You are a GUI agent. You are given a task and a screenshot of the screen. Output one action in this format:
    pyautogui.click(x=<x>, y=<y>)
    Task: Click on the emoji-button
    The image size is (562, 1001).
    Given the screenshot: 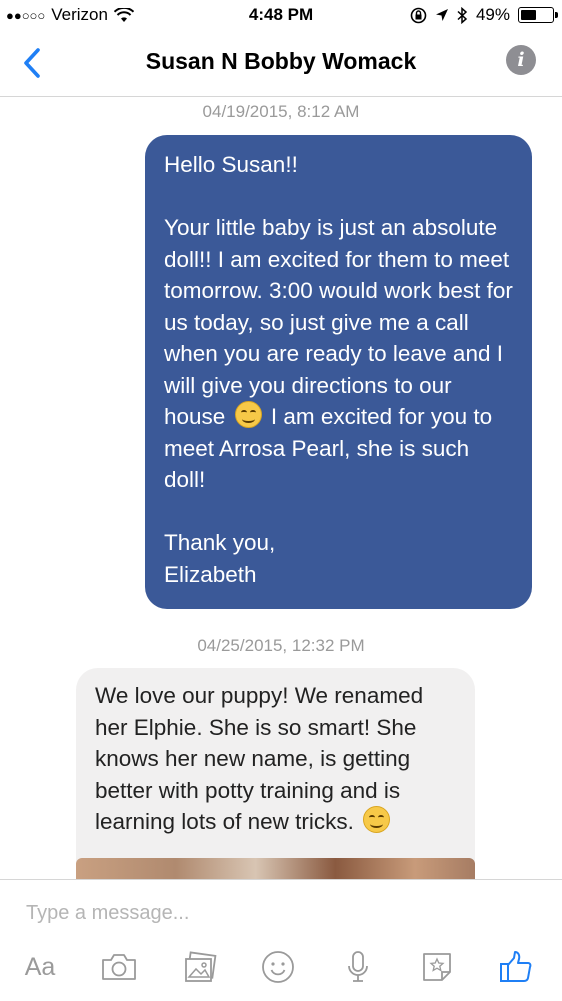 What is the action you would take?
    pyautogui.click(x=278, y=967)
    